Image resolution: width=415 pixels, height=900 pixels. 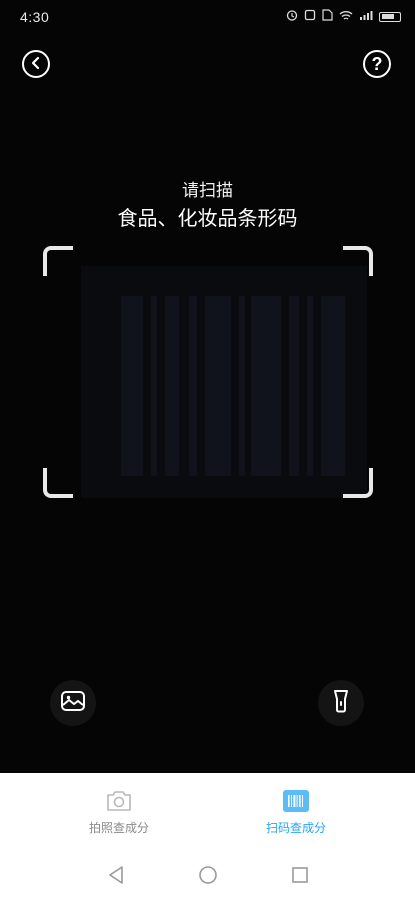 What do you see at coordinates (58, 261) in the screenshot?
I see `scan-corner-top-left` at bounding box center [58, 261].